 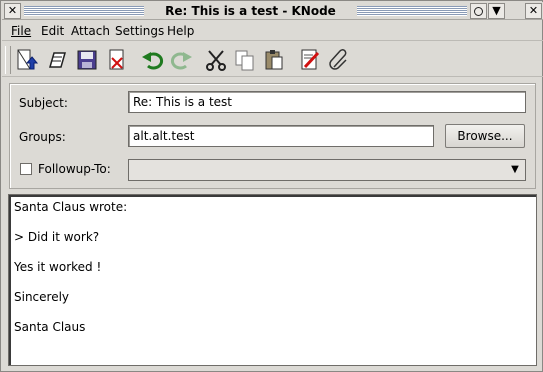 I want to click on redo-icon, so click(x=181, y=60).